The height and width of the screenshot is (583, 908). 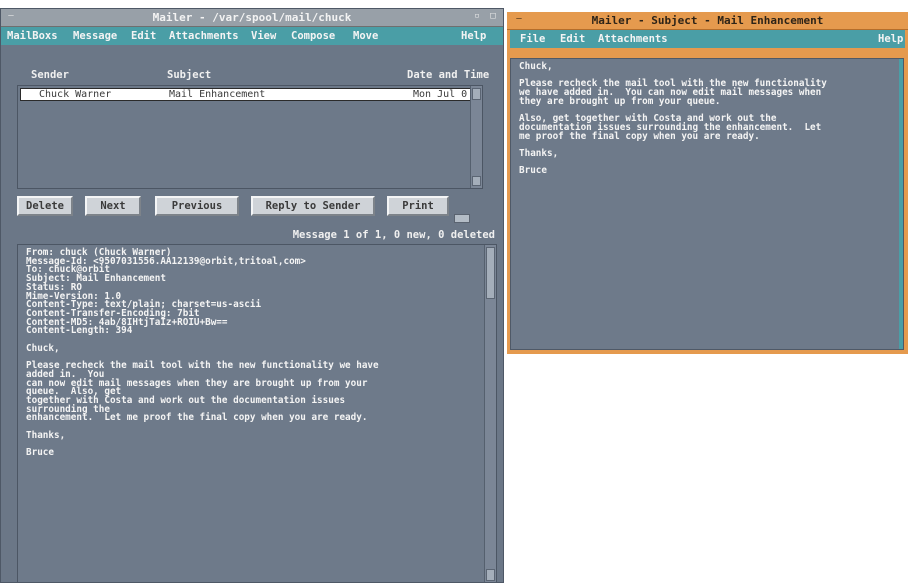 I want to click on message-view-scroll-end, so click(x=490, y=575).